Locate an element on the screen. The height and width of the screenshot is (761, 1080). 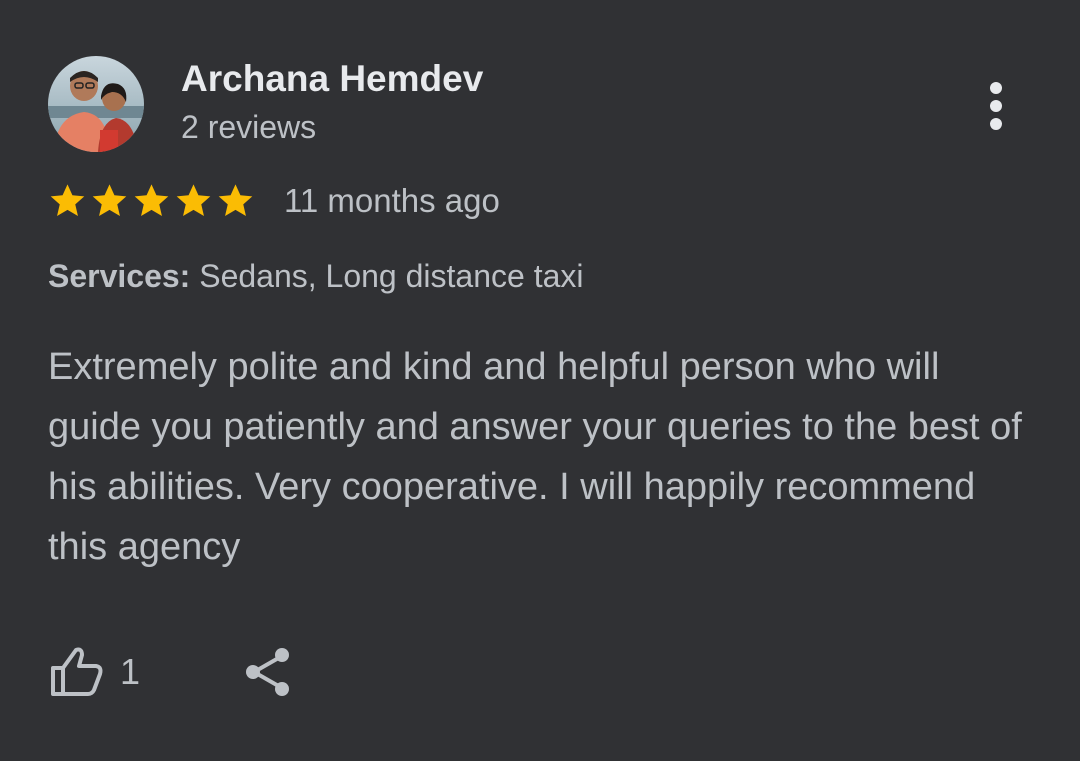
more-vert-icon is located at coordinates (996, 106).